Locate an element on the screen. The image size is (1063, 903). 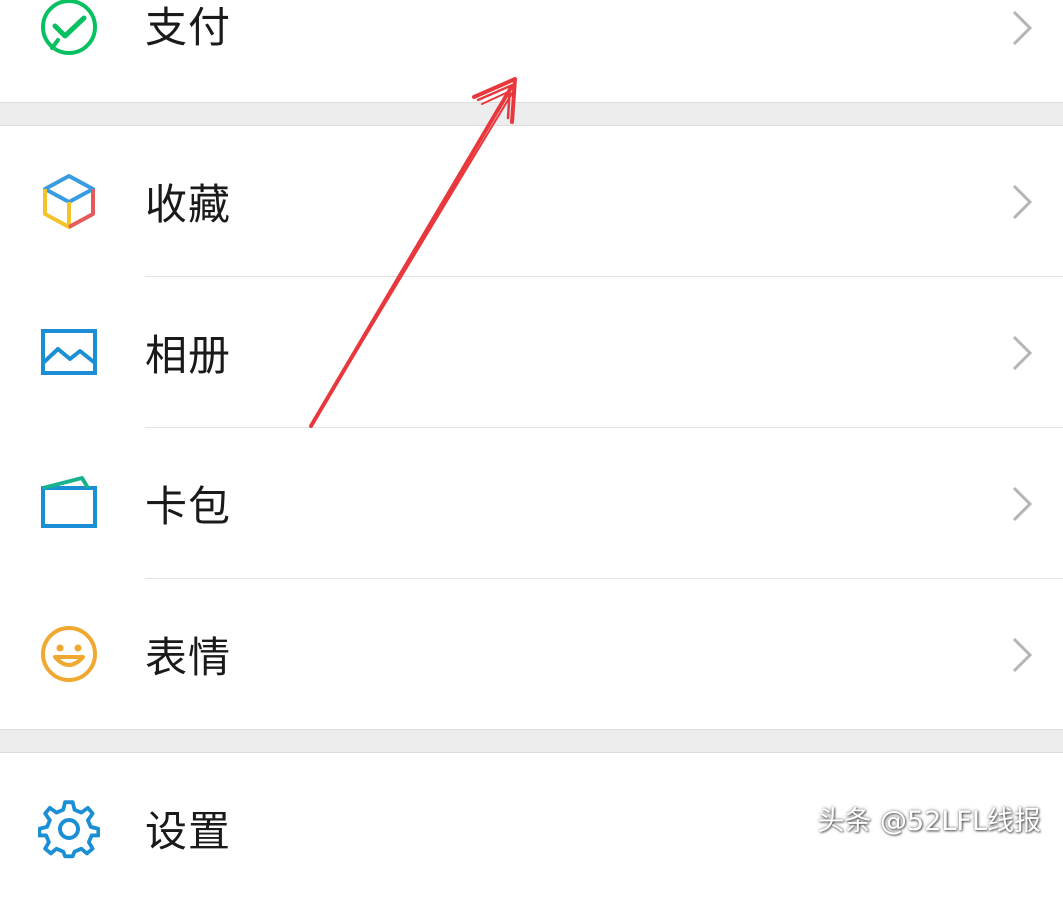
menu-item-stickers-label: 表情 is located at coordinates (188, 657).